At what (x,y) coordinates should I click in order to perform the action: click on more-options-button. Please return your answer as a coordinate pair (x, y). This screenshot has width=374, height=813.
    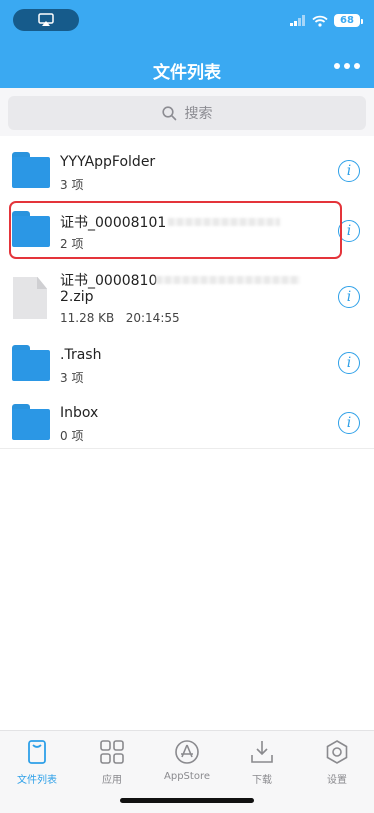
    Looking at the image, I should click on (347, 66).